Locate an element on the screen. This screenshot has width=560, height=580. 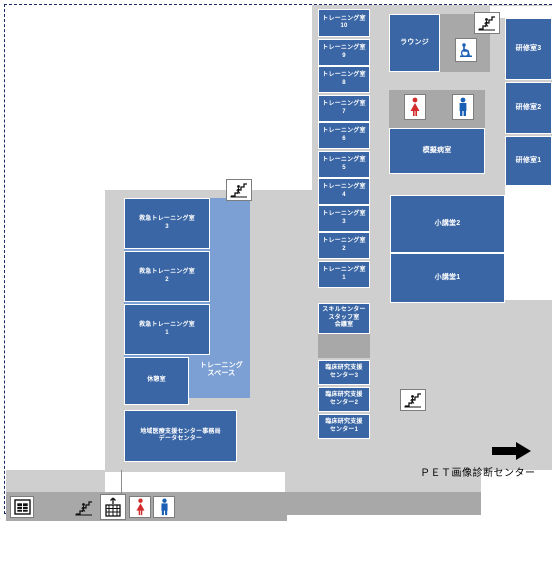
room-label: 休憩室 is located at coordinates (156, 380).